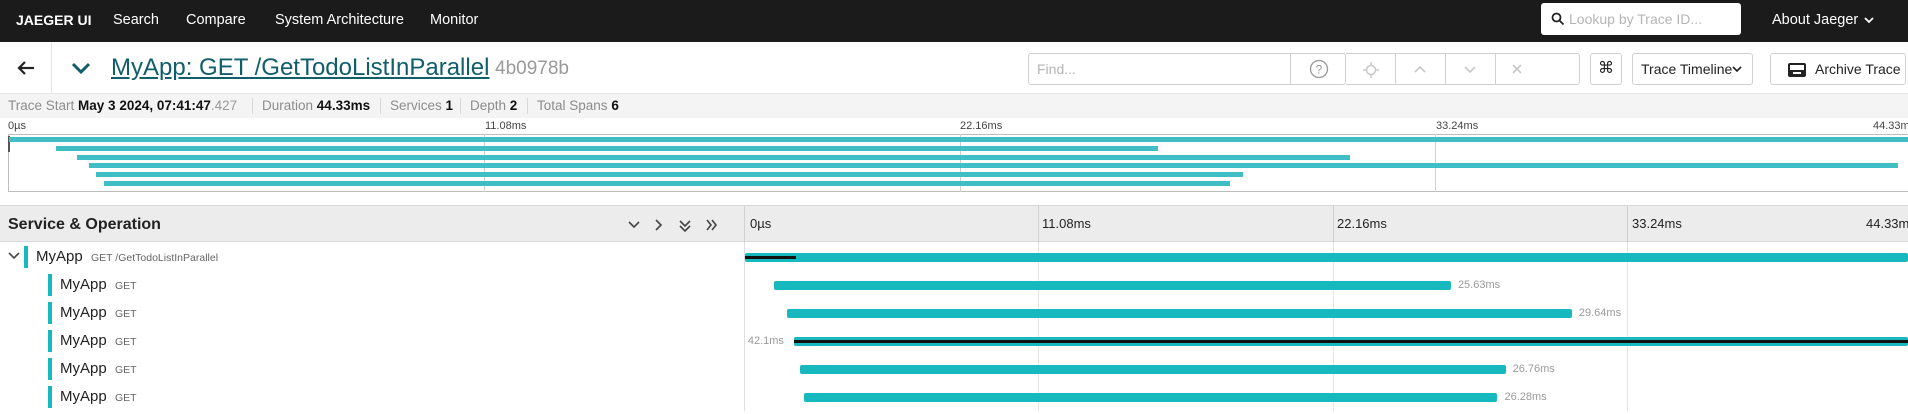 This screenshot has width=1908, height=414. I want to click on trace-start: Trace Start May 3 2024, 07:41:47.427, so click(122, 105).